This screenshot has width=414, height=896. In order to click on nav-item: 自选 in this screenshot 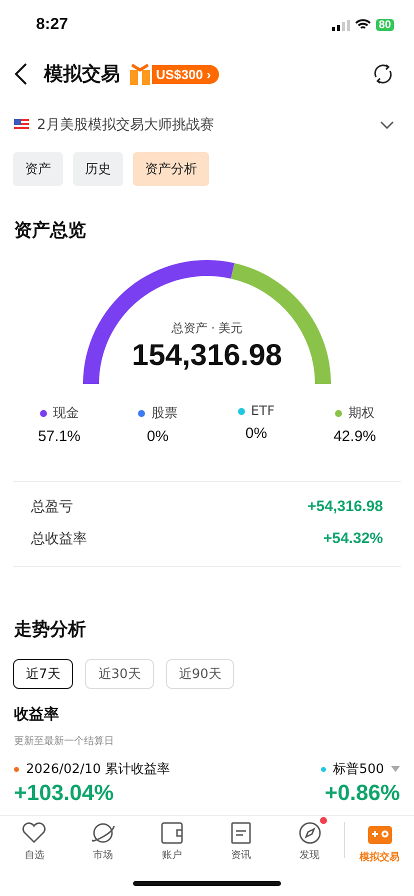, I will do `click(34, 844)`.